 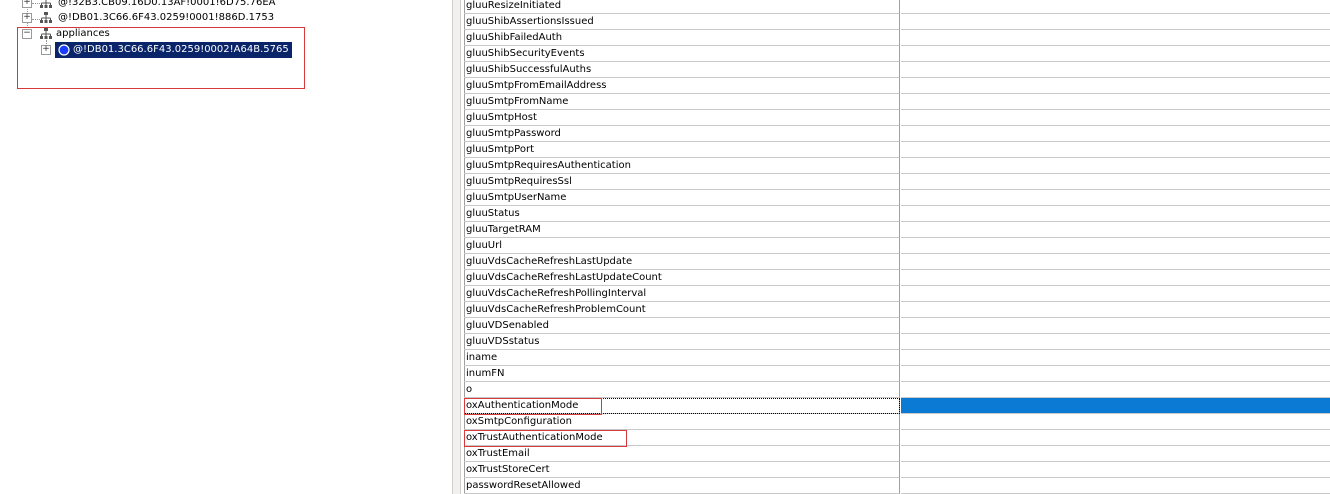 I want to click on attribute-name-cell: gluuSmtpPort, so click(x=682, y=150).